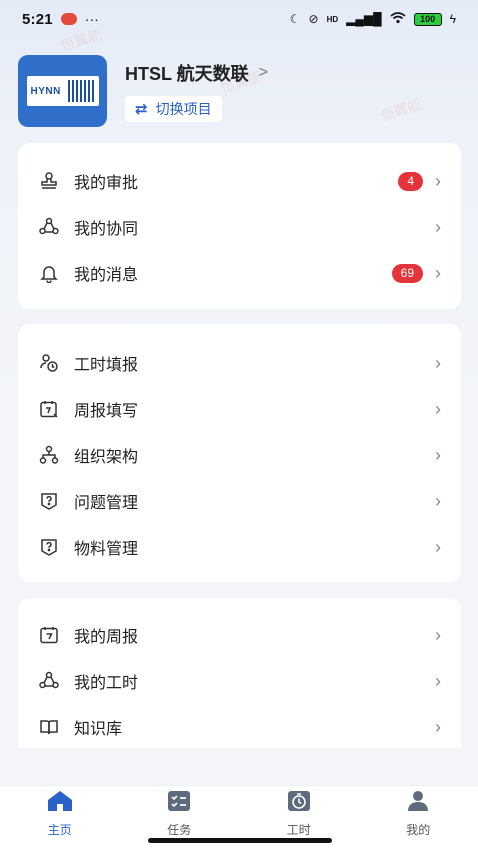 This screenshot has height=850, width=478. What do you see at coordinates (49, 635) in the screenshot?
I see `calendar-icon` at bounding box center [49, 635].